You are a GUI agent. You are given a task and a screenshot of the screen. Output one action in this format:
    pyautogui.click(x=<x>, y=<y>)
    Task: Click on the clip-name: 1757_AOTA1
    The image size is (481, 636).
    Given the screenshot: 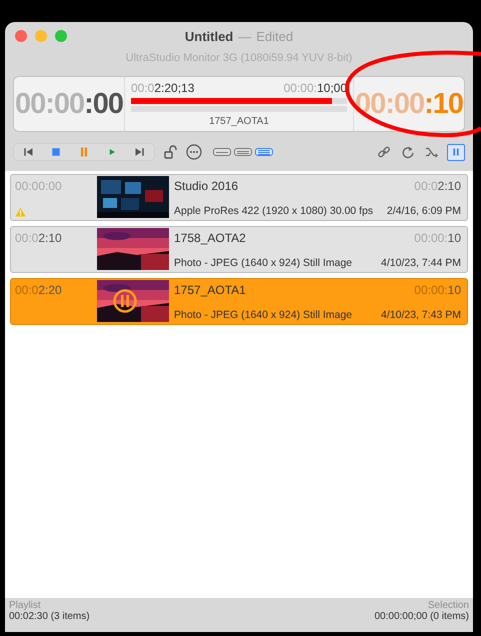 What is the action you would take?
    pyautogui.click(x=239, y=121)
    